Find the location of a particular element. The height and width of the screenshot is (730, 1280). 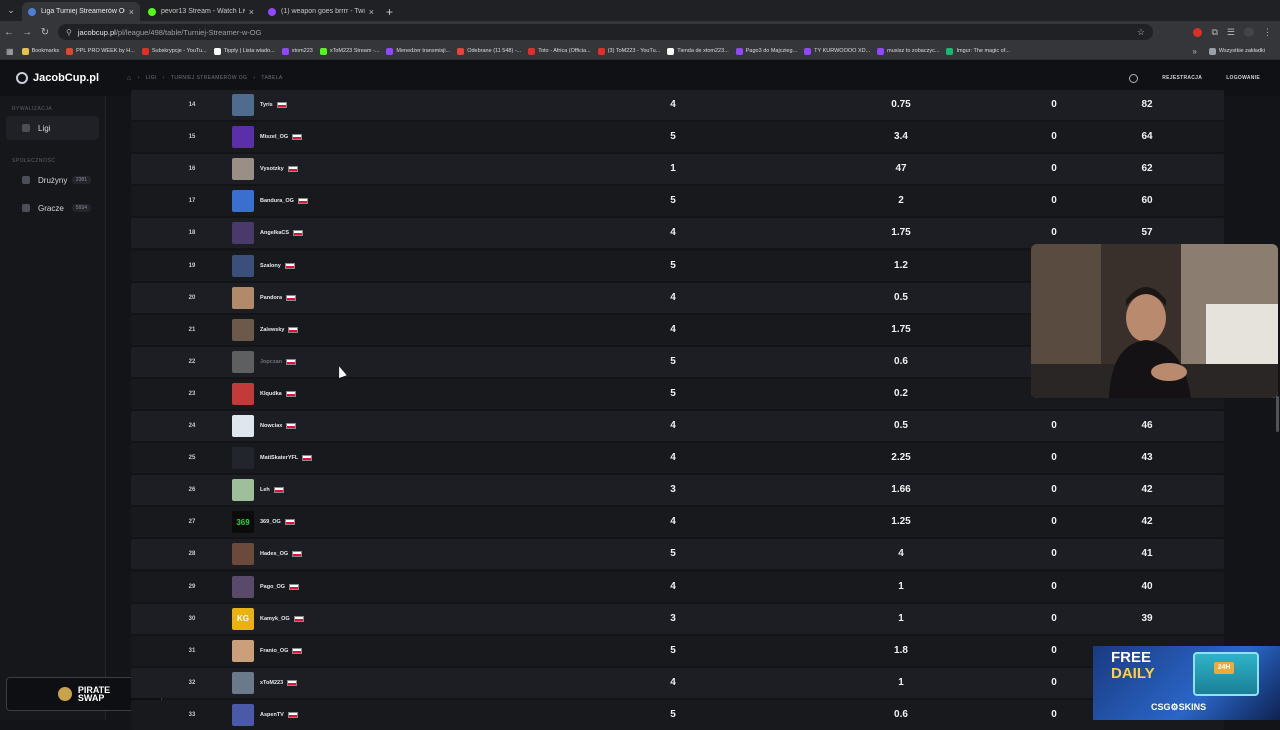

player-name: AngelkaCS is located at coordinates (274, 233).